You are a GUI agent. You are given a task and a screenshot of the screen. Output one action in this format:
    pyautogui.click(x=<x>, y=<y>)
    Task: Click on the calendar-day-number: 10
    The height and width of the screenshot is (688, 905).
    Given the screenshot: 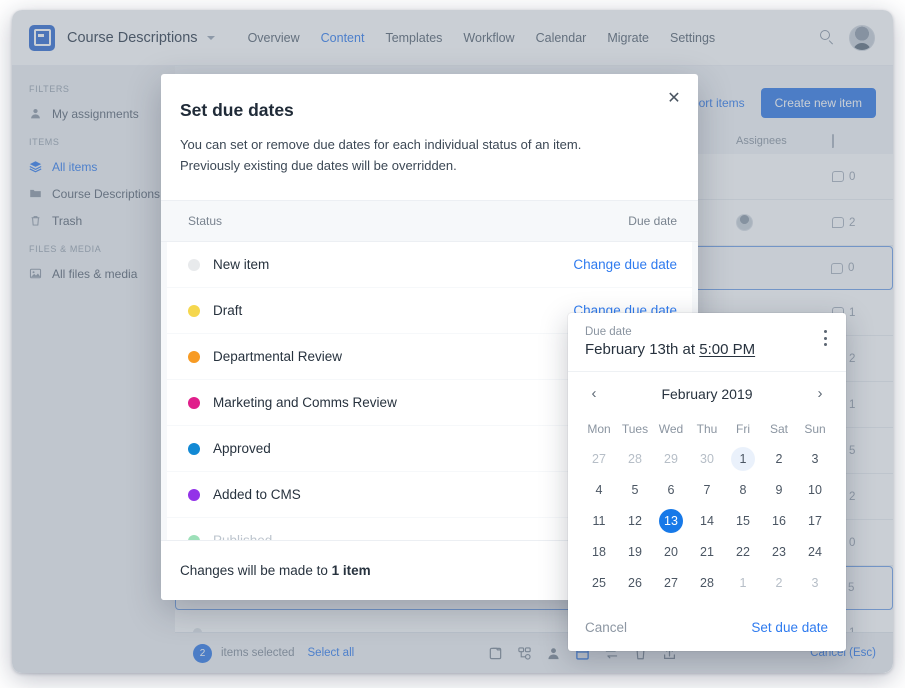 What is the action you would take?
    pyautogui.click(x=815, y=489)
    